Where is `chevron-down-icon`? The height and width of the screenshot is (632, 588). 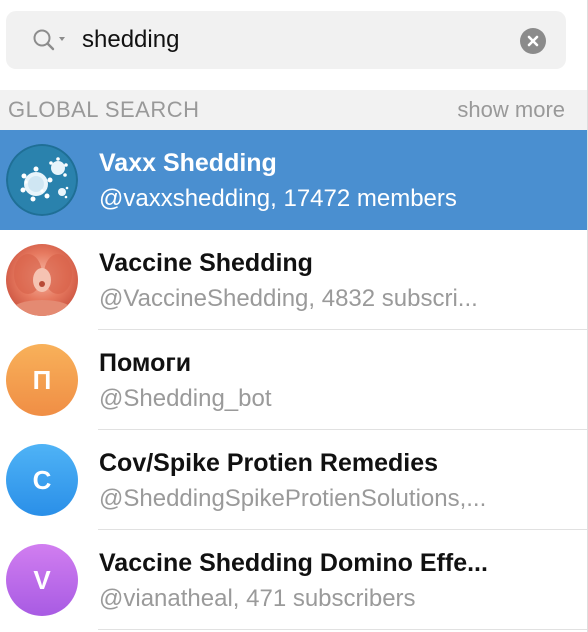
chevron-down-icon is located at coordinates (62, 39).